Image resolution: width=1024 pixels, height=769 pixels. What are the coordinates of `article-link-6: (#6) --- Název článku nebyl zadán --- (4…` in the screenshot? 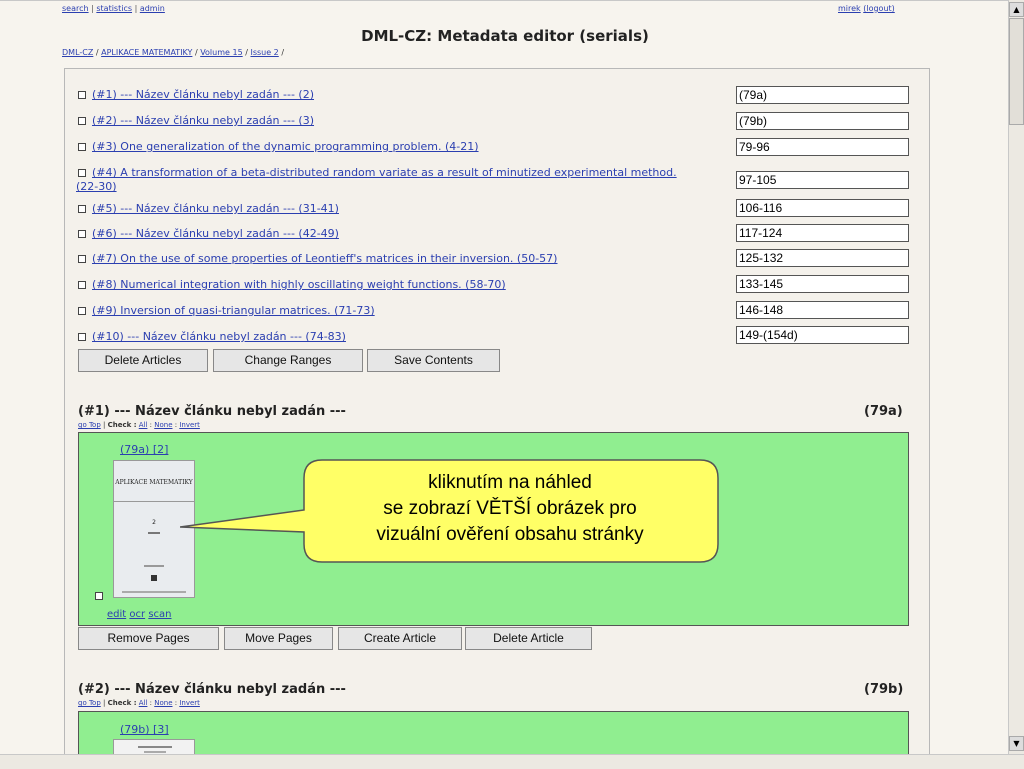 It's located at (215, 233).